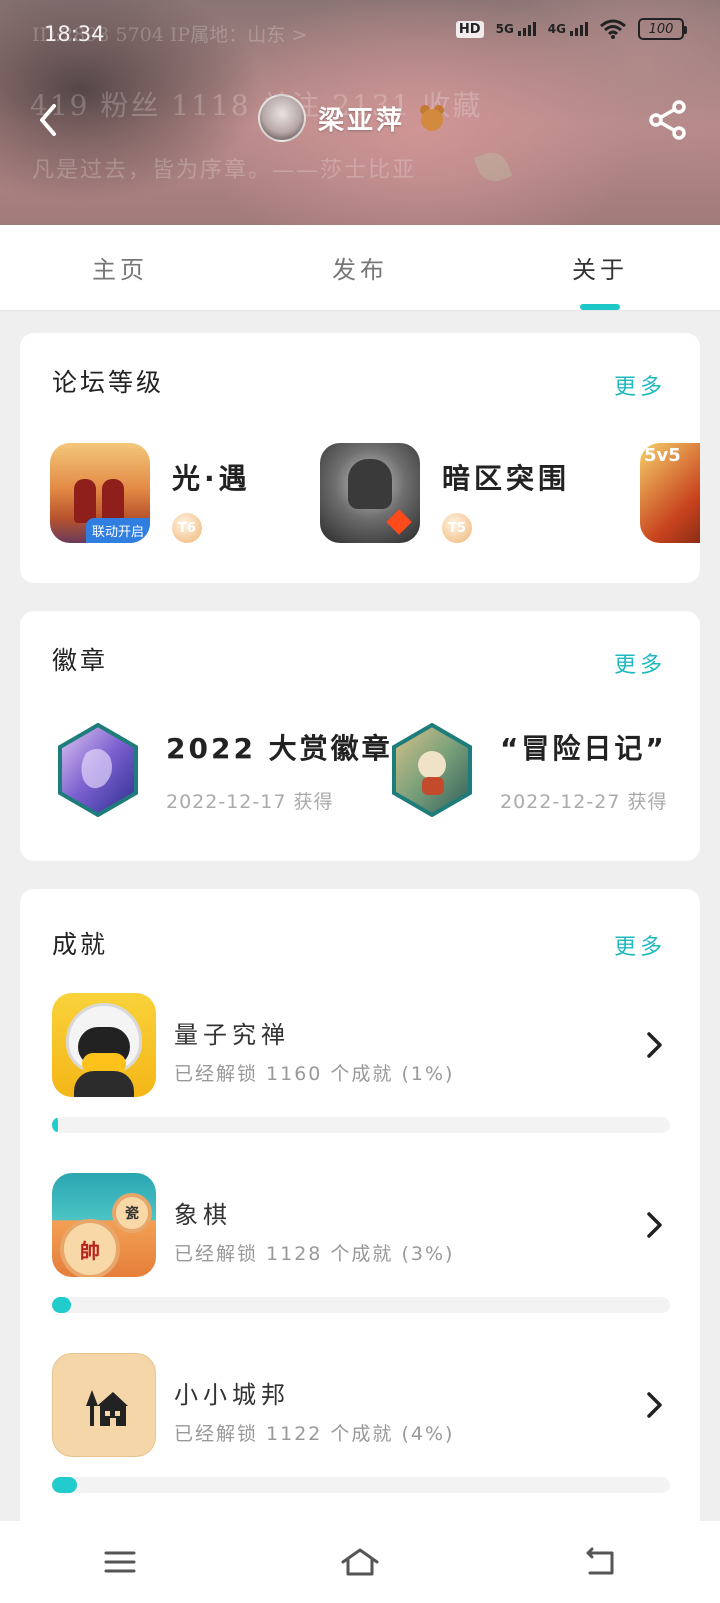 The height and width of the screenshot is (1603, 720). Describe the element at coordinates (529, 770) in the screenshot. I see `badge-item: “冒险日记” 2022-12-27 获得` at that location.